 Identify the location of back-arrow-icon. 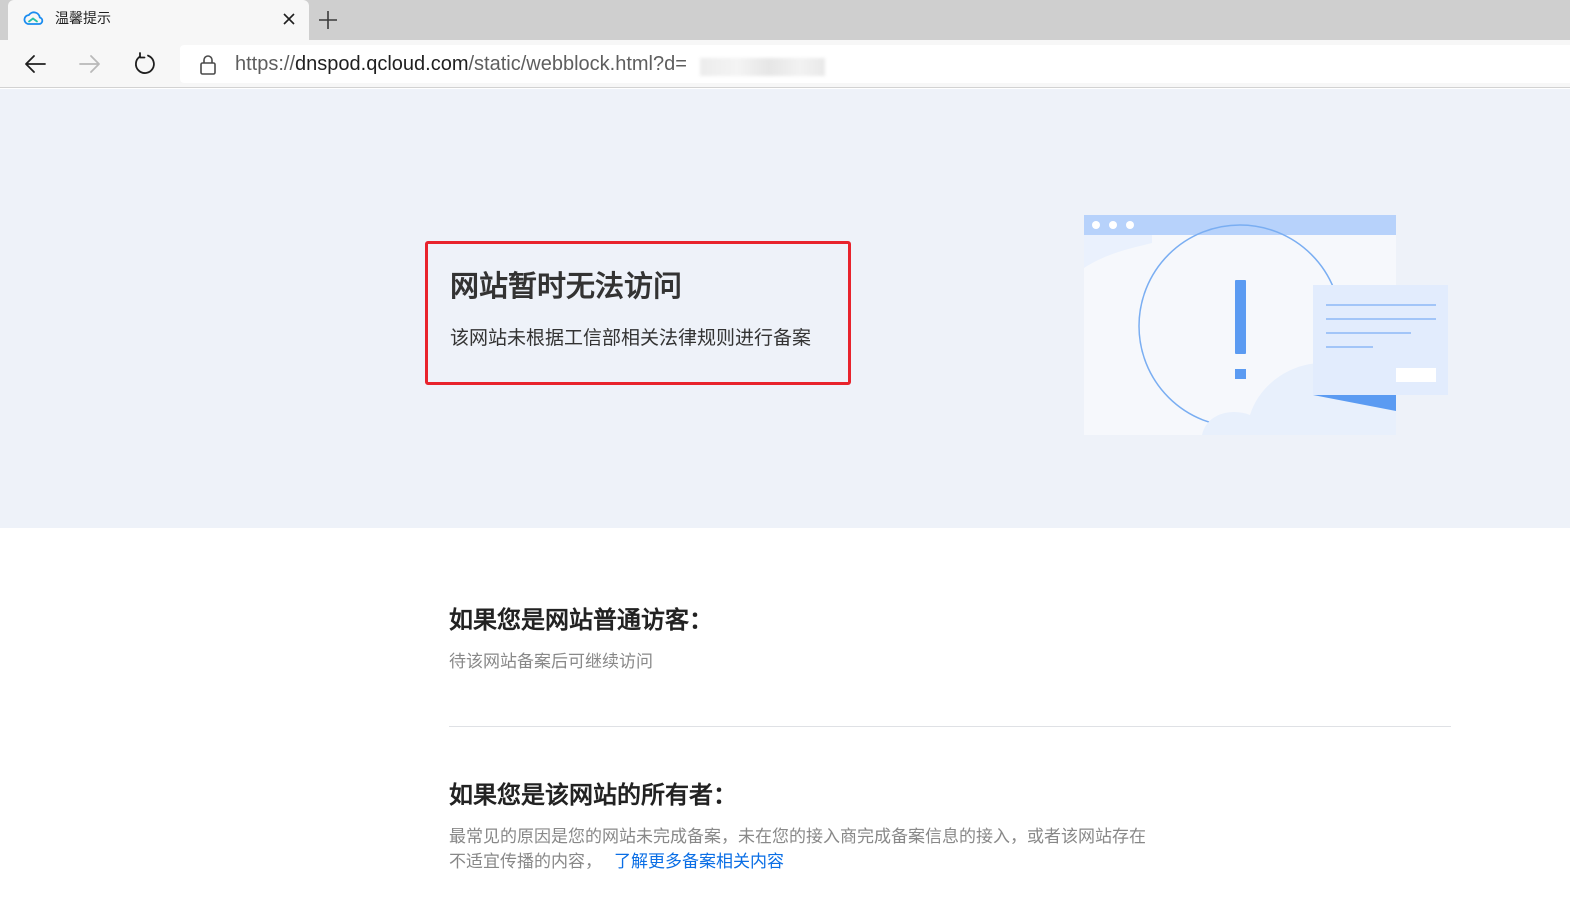
(35, 64).